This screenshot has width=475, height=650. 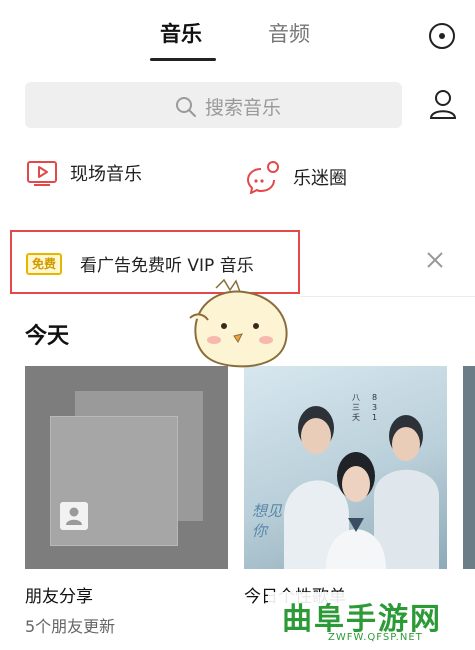 I want to click on divider, so click(x=387, y=296).